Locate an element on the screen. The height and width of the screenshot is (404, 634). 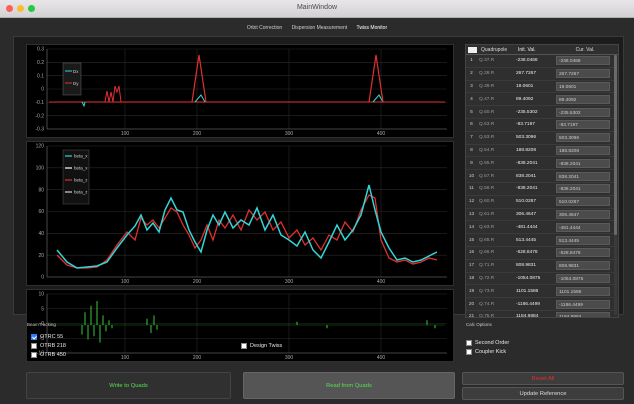
row-number: 6 is located at coordinates (471, 125).